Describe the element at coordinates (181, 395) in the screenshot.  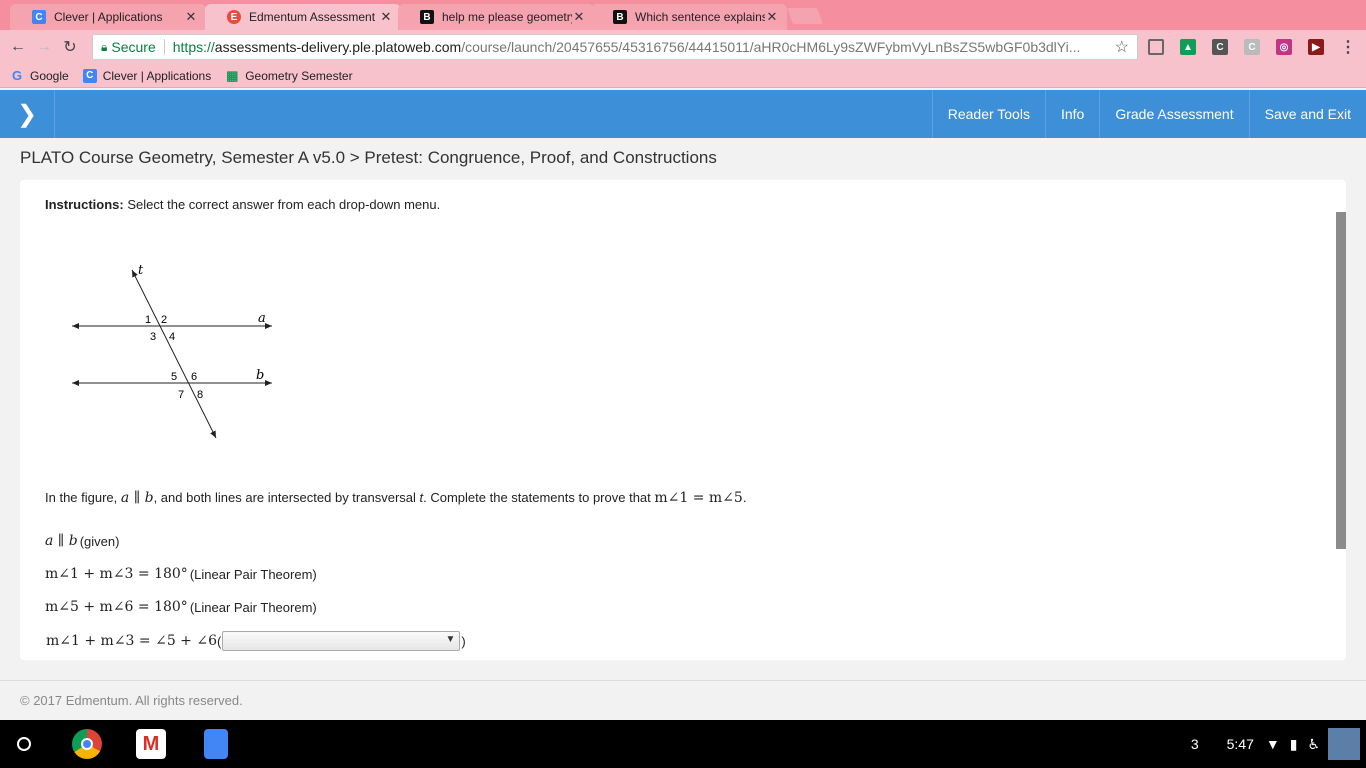
I see `angle-7-label: 7` at that location.